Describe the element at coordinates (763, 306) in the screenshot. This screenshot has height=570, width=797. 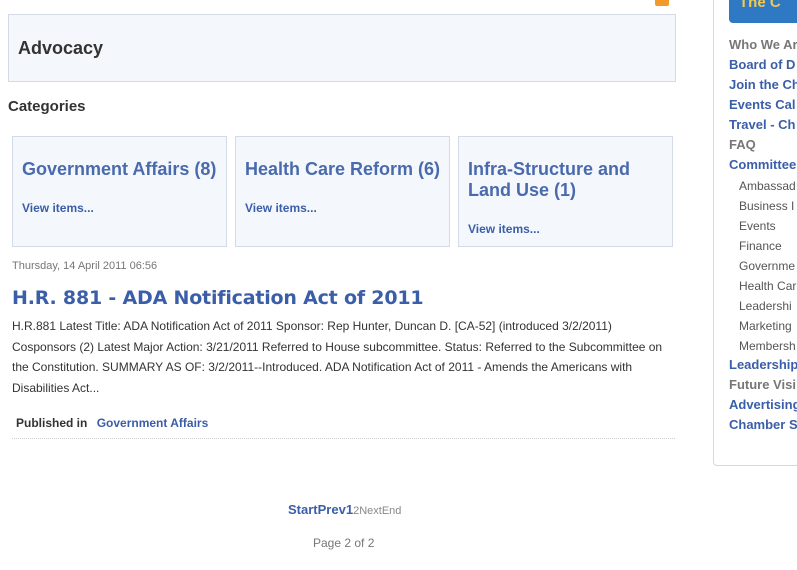
I see `sidebar-item: Leadershi` at that location.